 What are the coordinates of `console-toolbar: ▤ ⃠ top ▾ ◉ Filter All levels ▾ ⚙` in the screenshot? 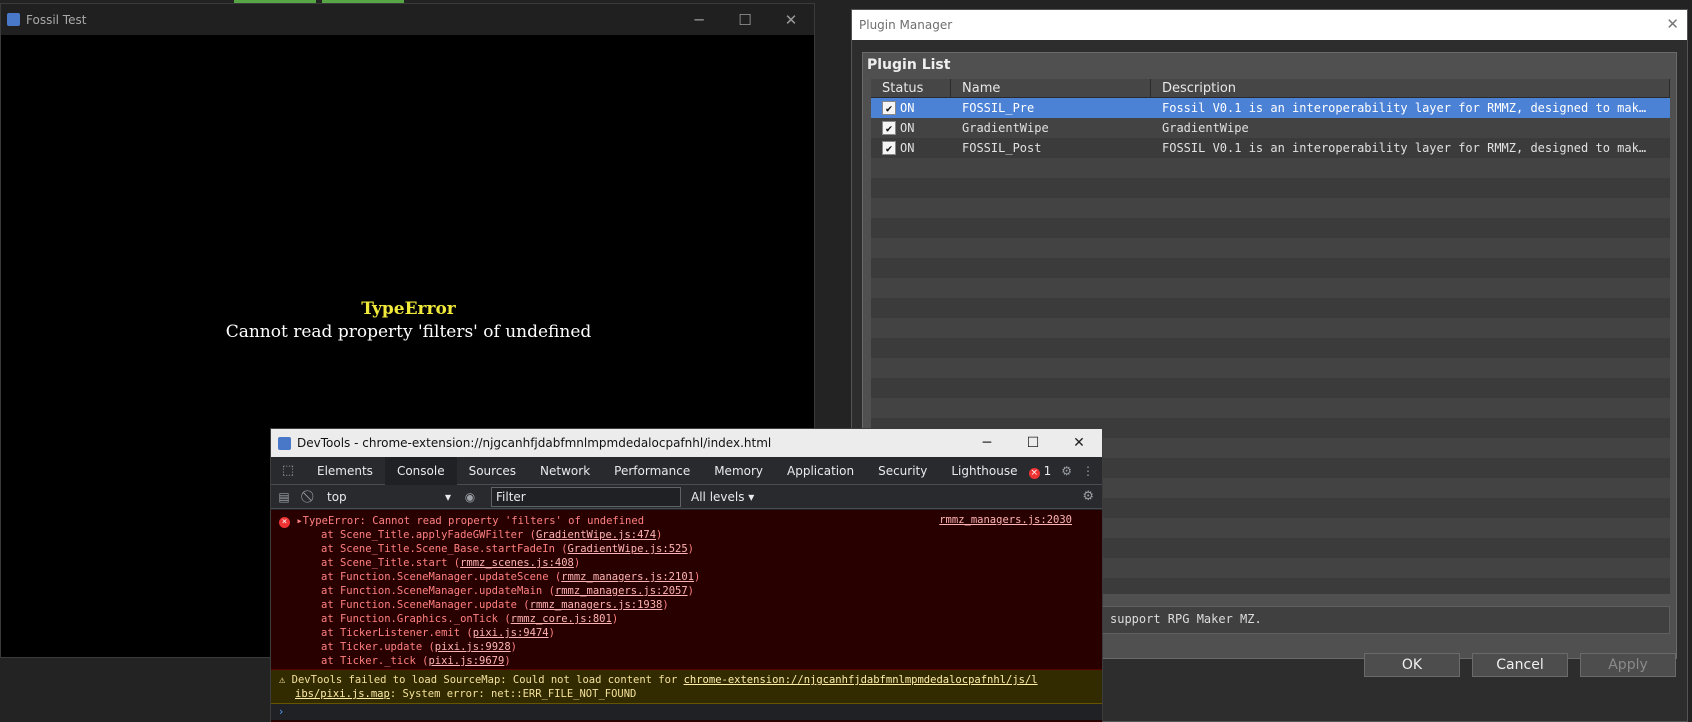 It's located at (686, 497).